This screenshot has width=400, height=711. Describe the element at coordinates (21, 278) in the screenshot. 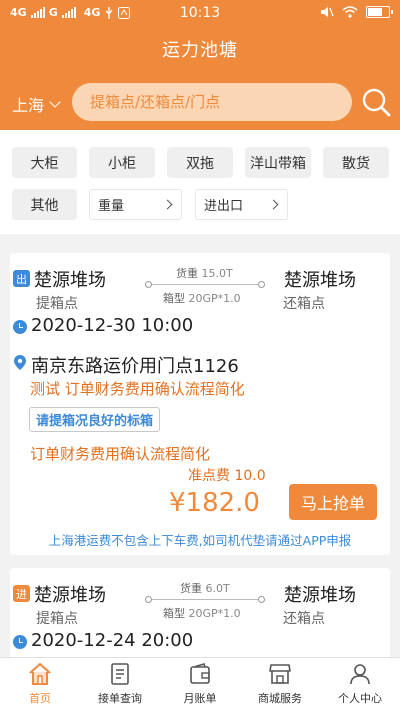

I see `direction-tag: 出` at that location.